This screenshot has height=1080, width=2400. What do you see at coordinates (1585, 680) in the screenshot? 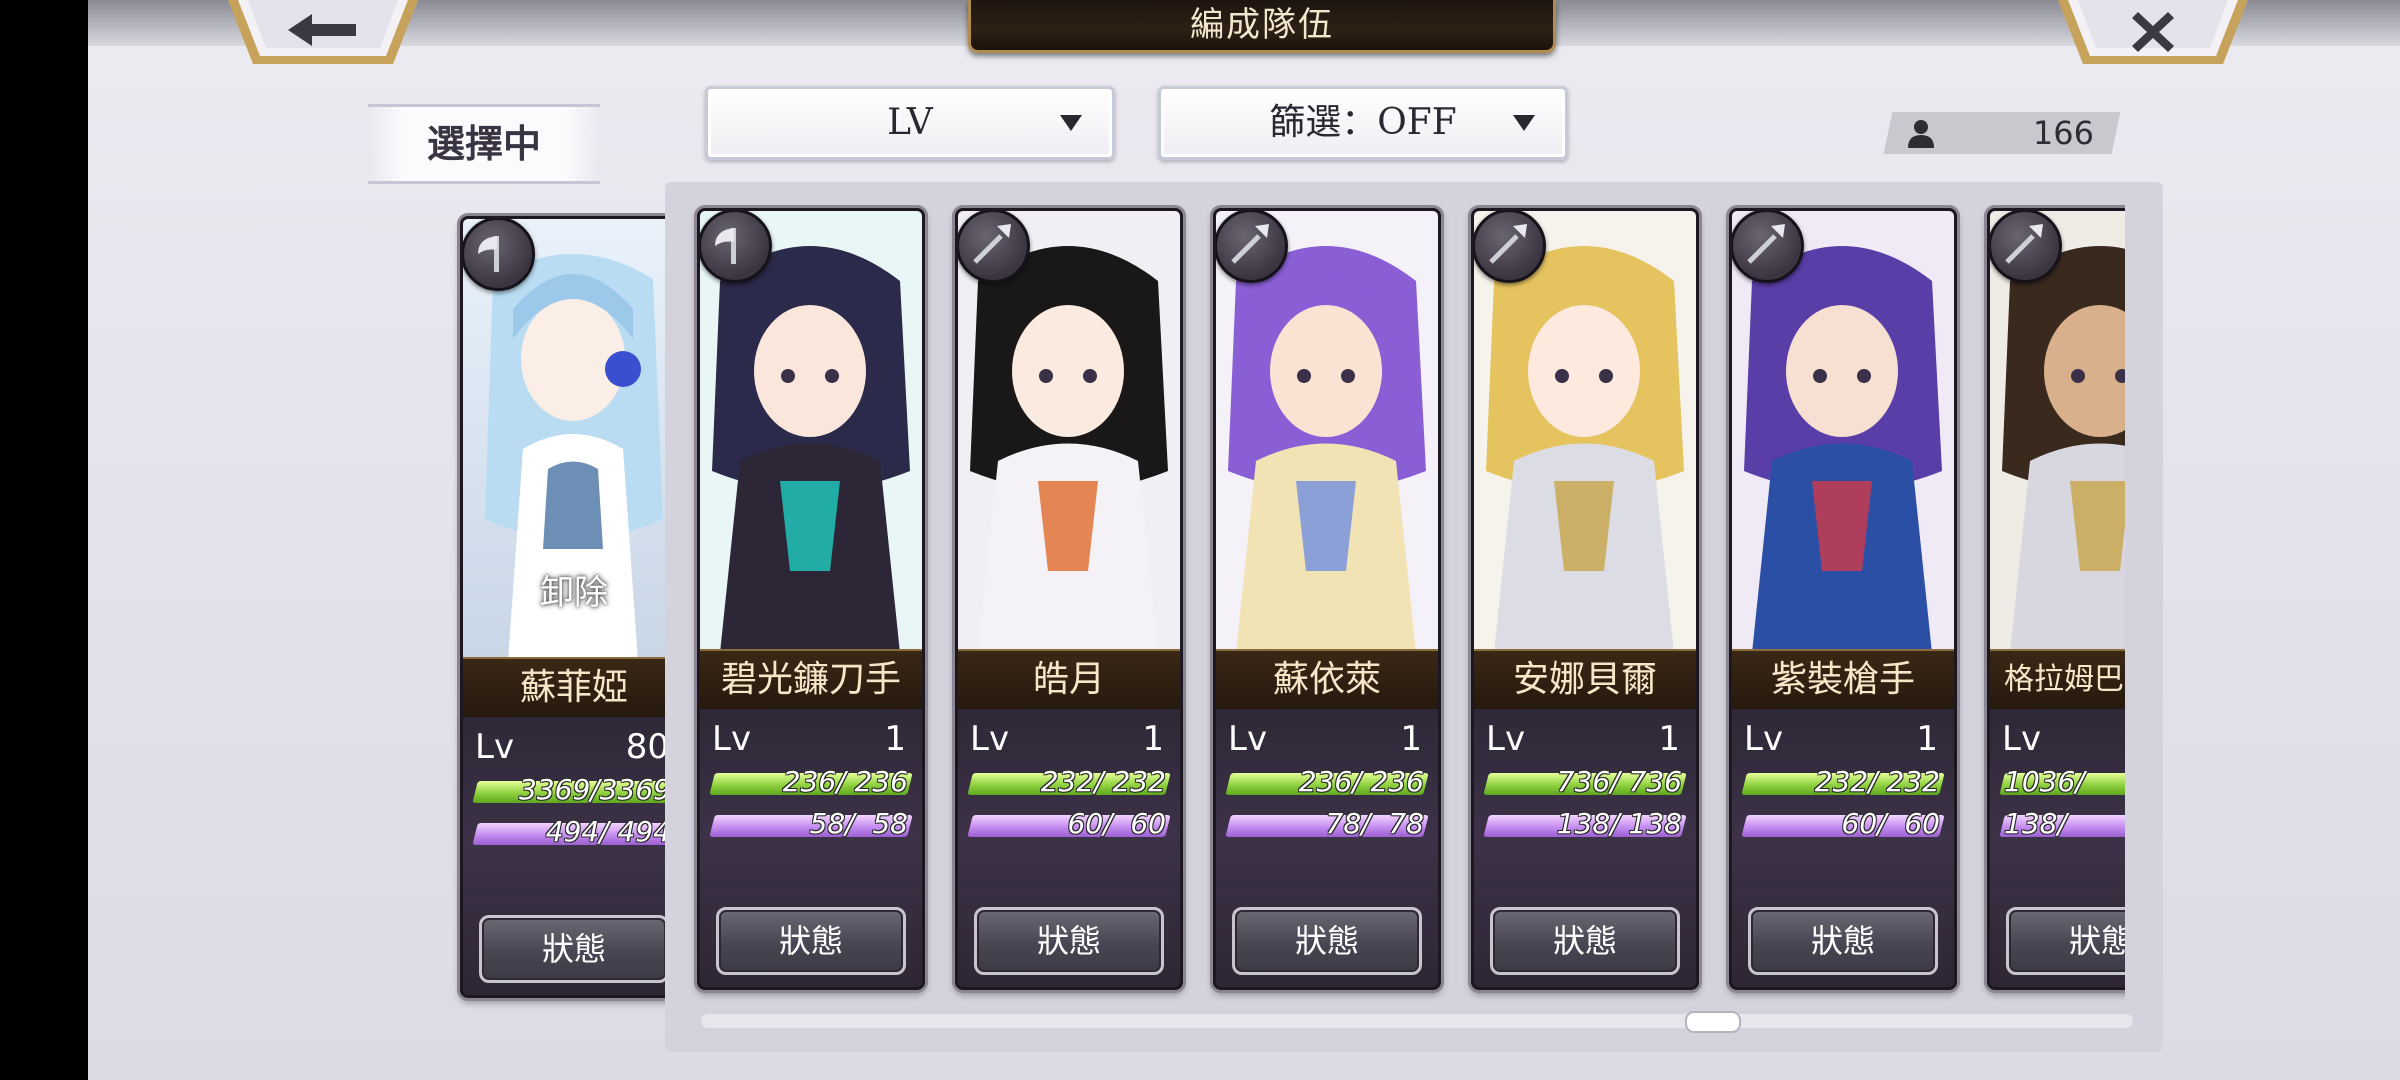
I see `character-name: 安娜貝爾` at bounding box center [1585, 680].